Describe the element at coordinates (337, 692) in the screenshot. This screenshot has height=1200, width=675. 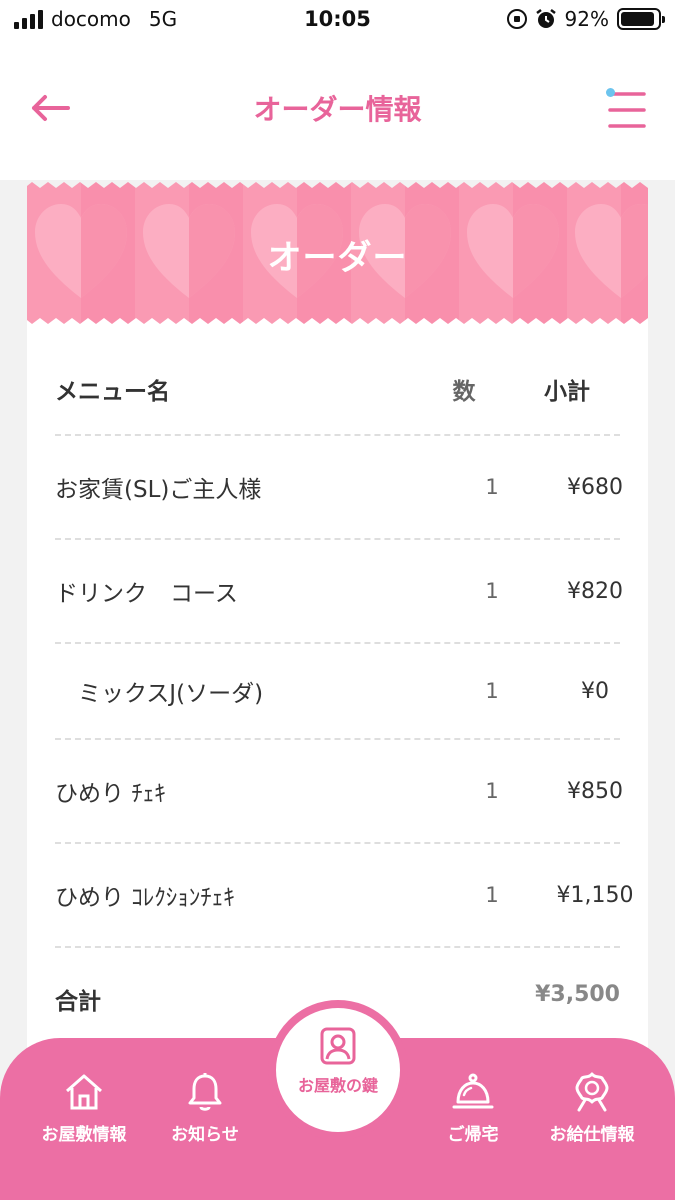
I see `table-row: ミックスJ(ソーダ) 1 ¥0` at that location.